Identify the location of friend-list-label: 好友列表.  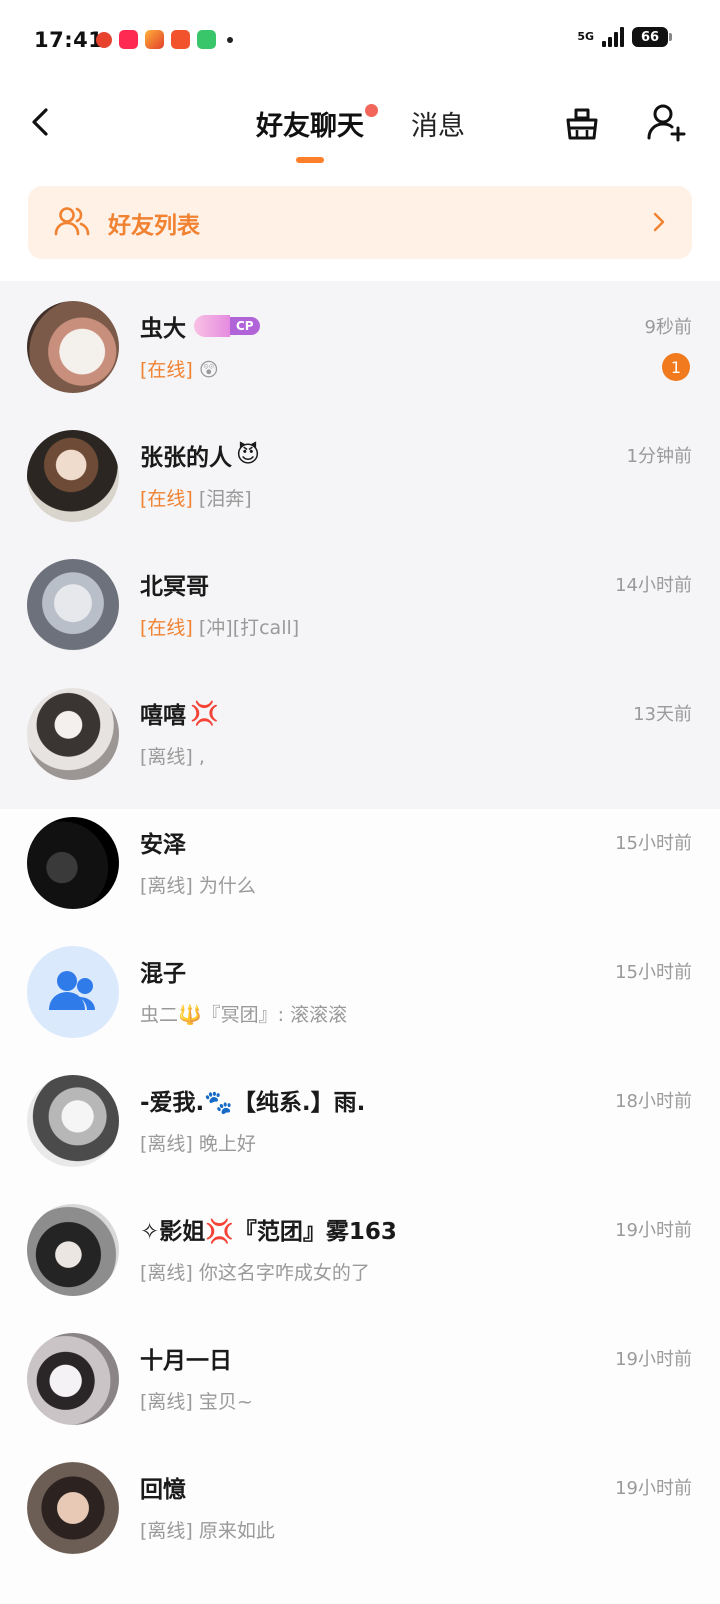
(154, 226).